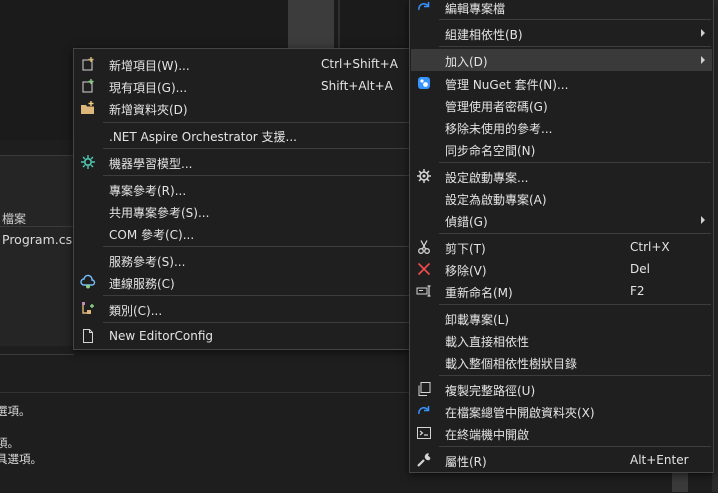 The height and width of the screenshot is (493, 718). What do you see at coordinates (88, 336) in the screenshot?
I see `editorconfig-file-icon` at bounding box center [88, 336].